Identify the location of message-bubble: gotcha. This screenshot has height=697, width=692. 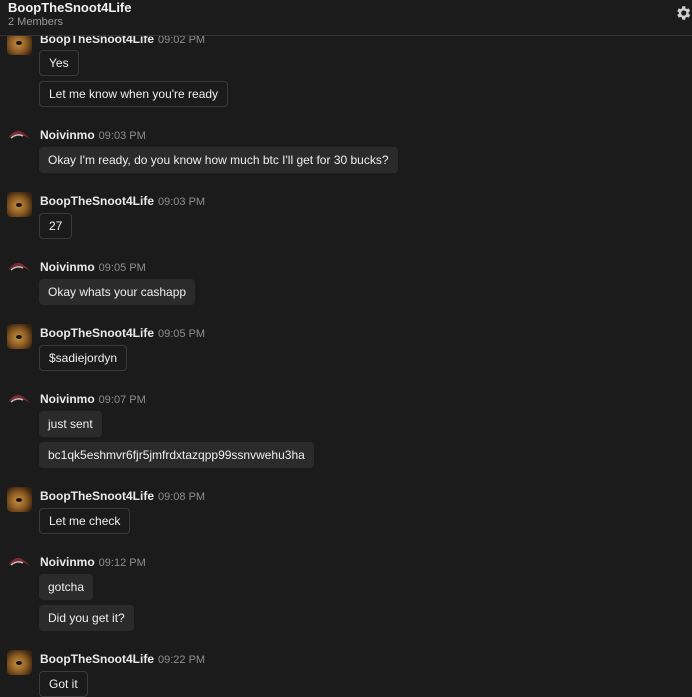
(66, 587).